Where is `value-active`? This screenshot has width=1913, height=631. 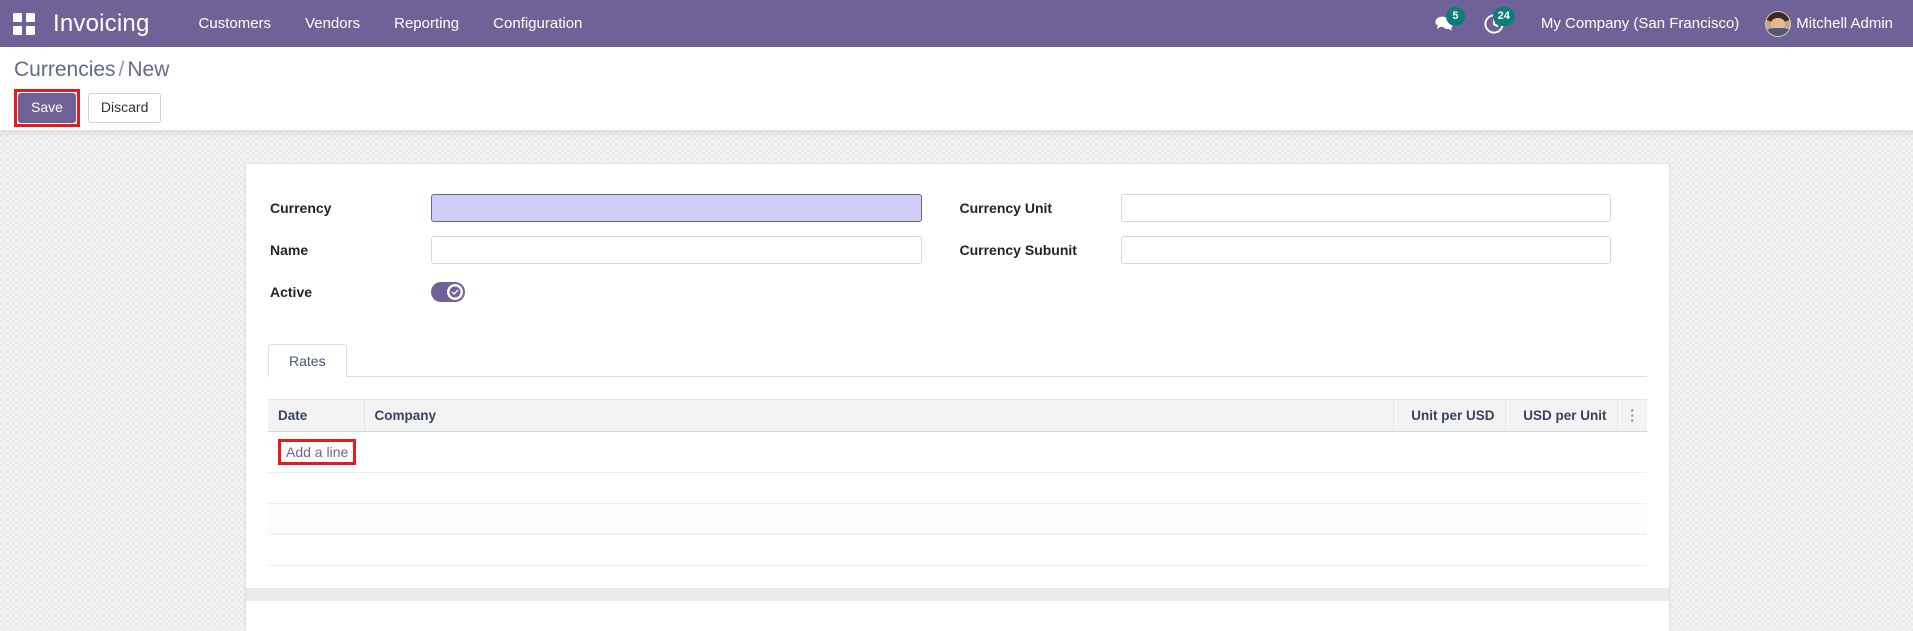 value-active is located at coordinates (676, 292).